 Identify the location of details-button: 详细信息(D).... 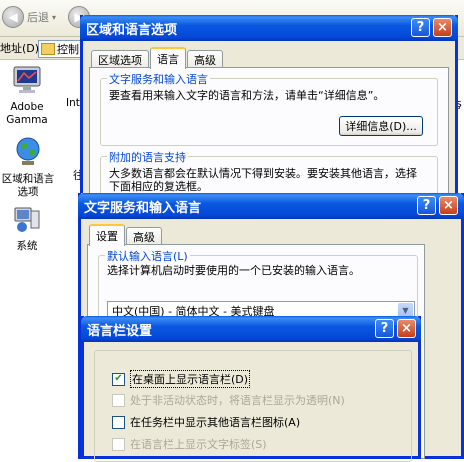
(381, 126).